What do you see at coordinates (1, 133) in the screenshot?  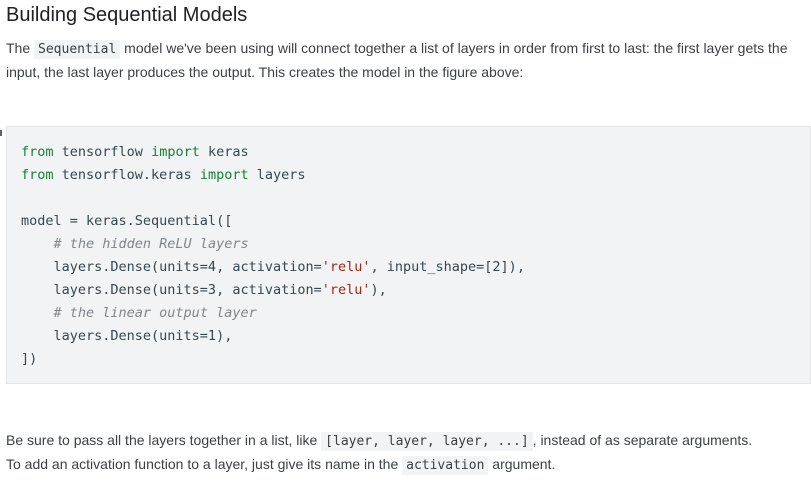 I see `edge-marker` at bounding box center [1, 133].